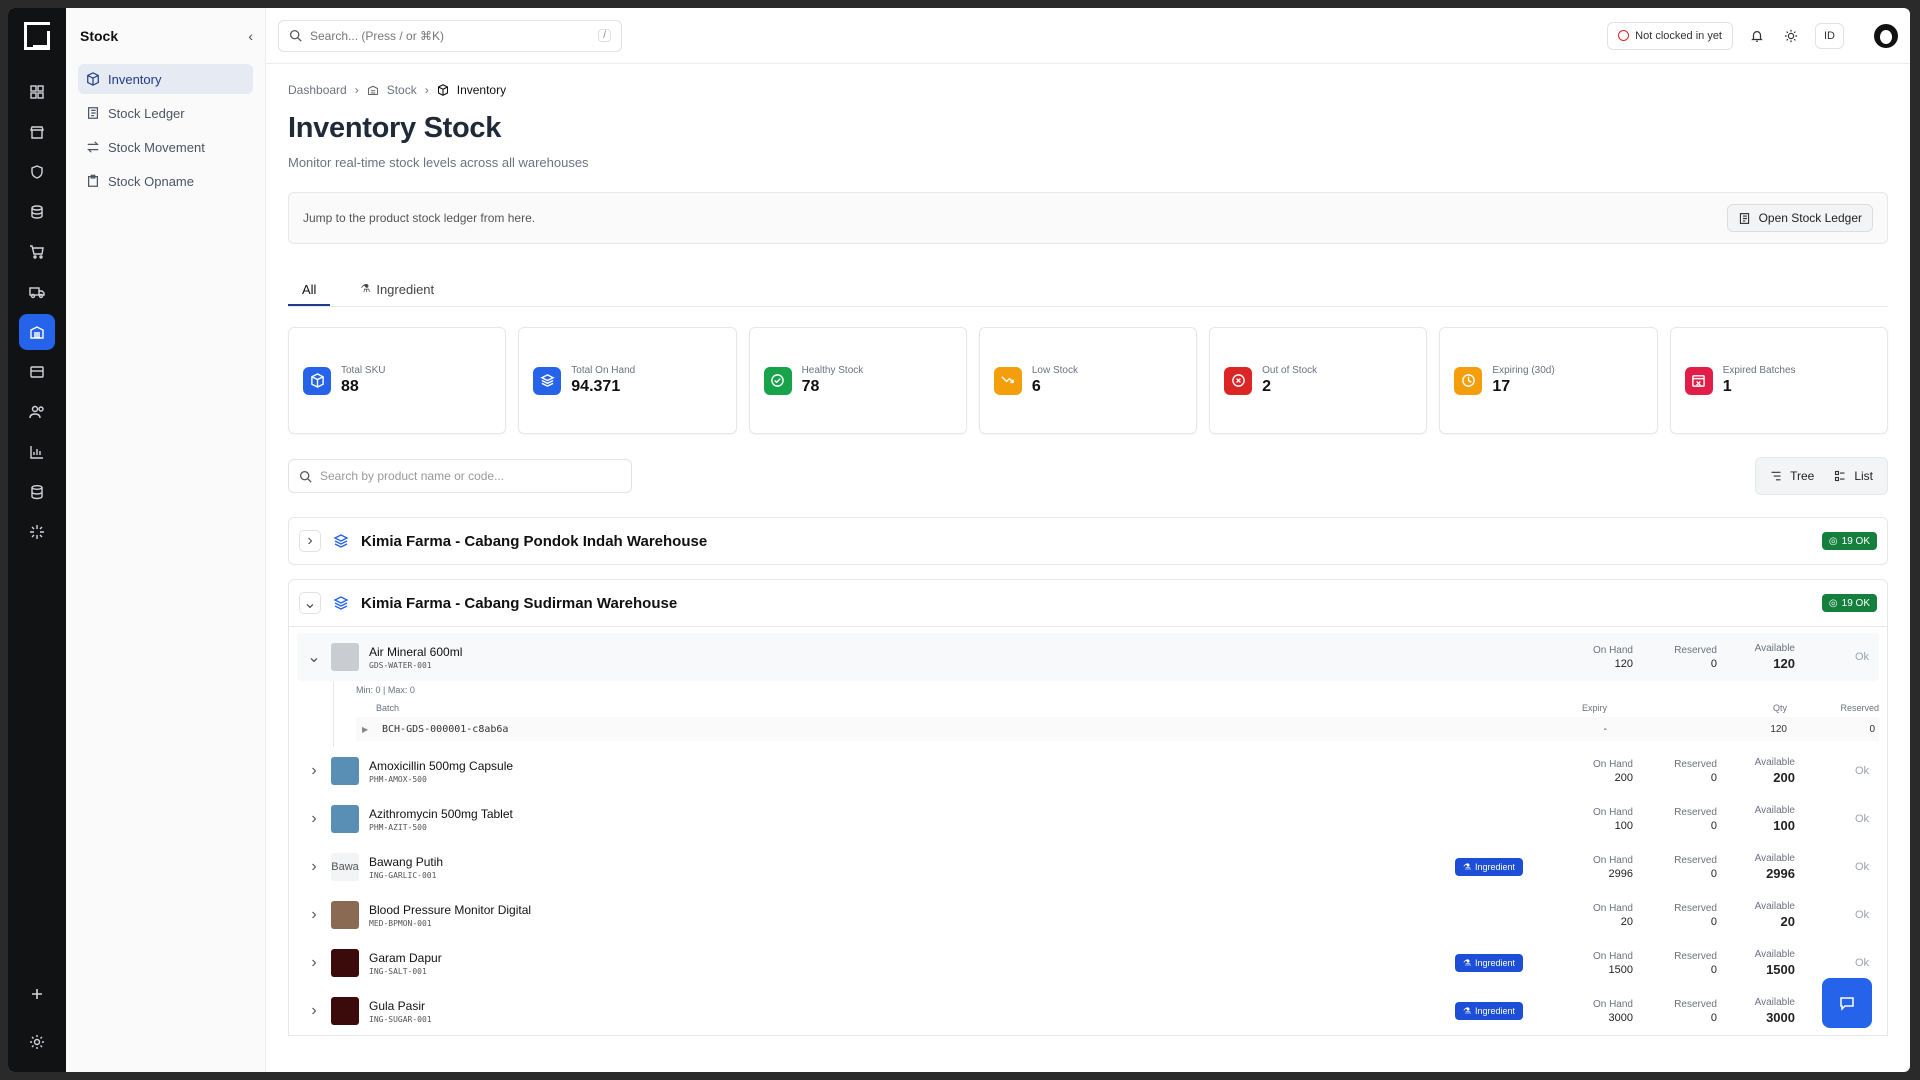 This screenshot has height=1080, width=1920. What do you see at coordinates (1757, 36) in the screenshot?
I see `bell-icon` at bounding box center [1757, 36].